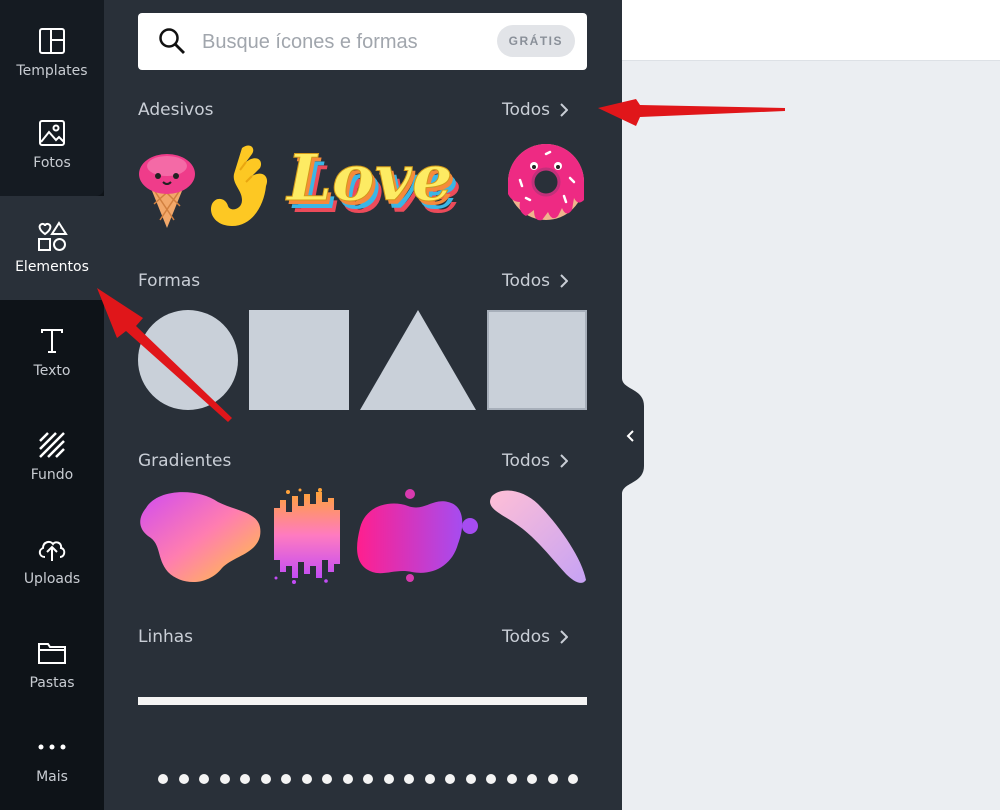 The height and width of the screenshot is (810, 1000). What do you see at coordinates (52, 777) in the screenshot?
I see `sidebar-item-label: Mais` at bounding box center [52, 777].